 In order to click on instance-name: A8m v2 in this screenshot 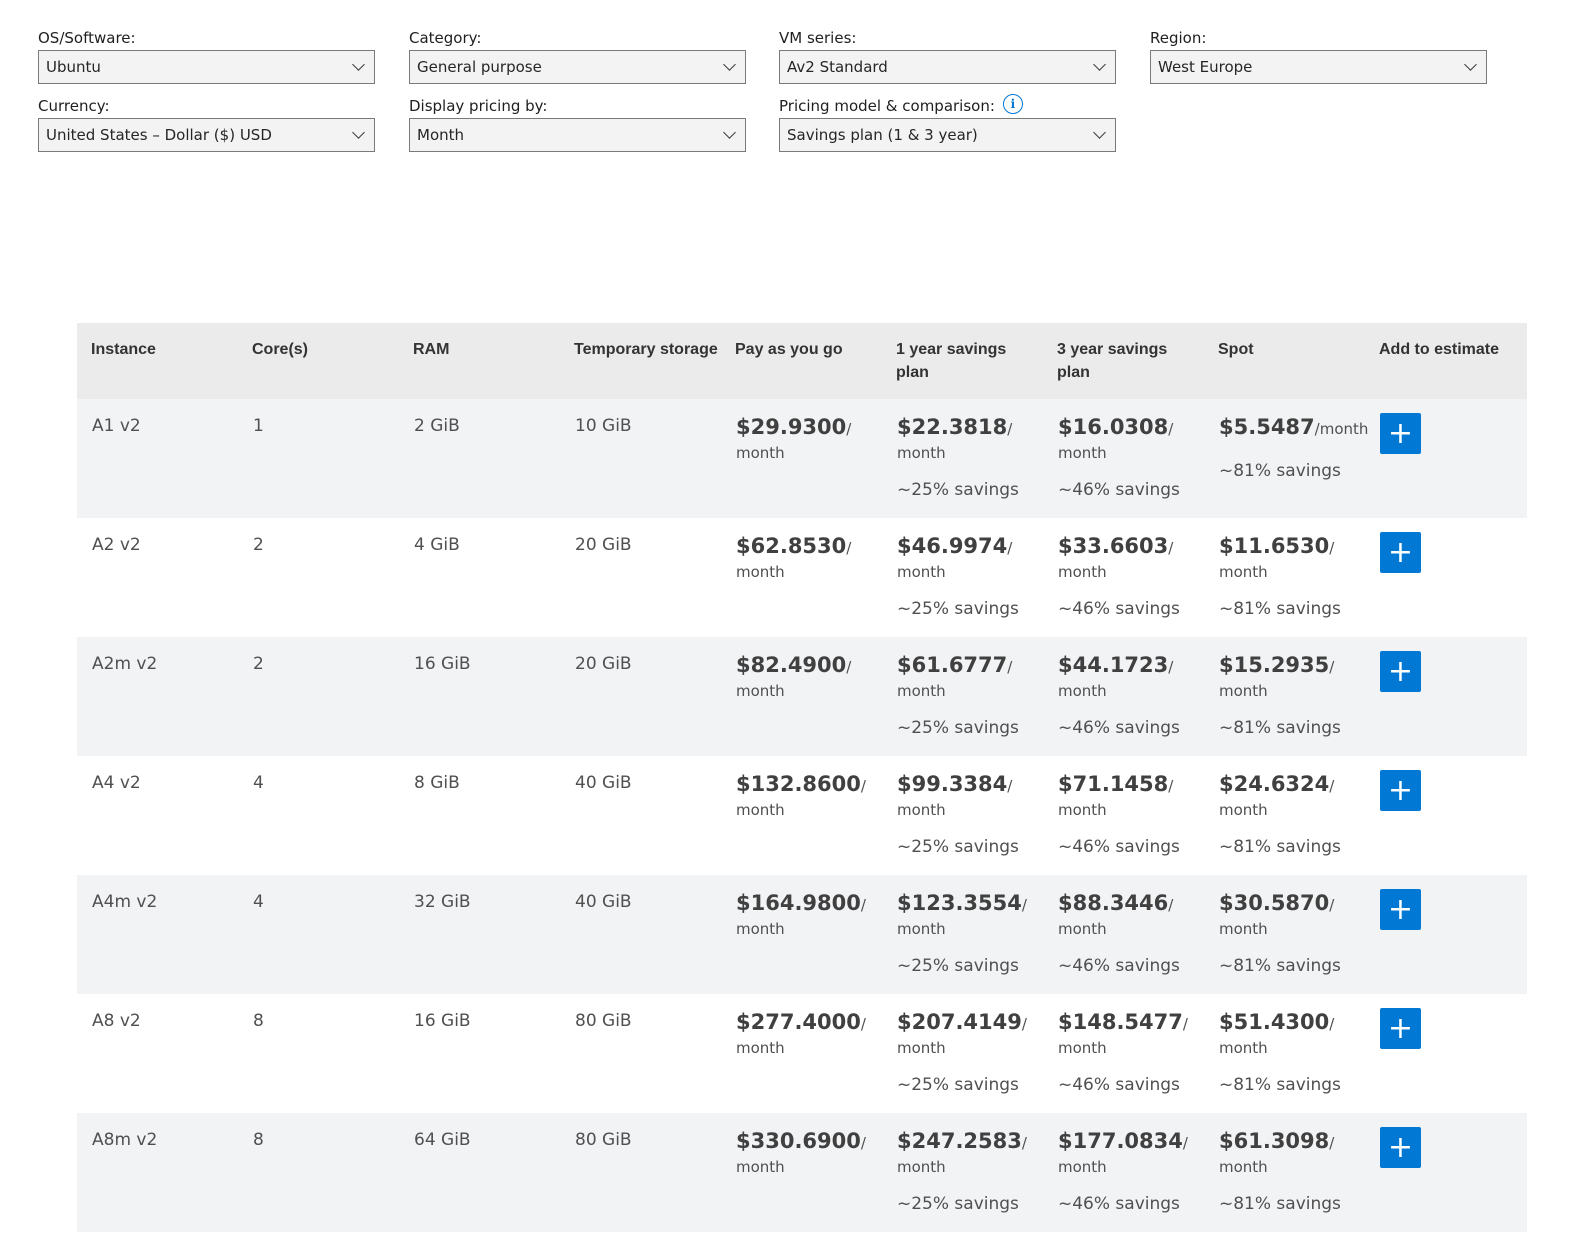, I will do `click(125, 1140)`.